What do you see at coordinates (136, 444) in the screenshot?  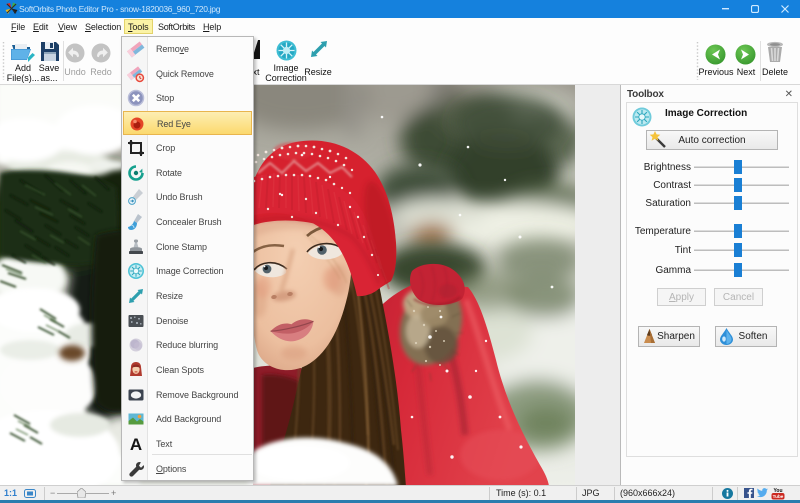 I see `svg-text: A` at bounding box center [136, 444].